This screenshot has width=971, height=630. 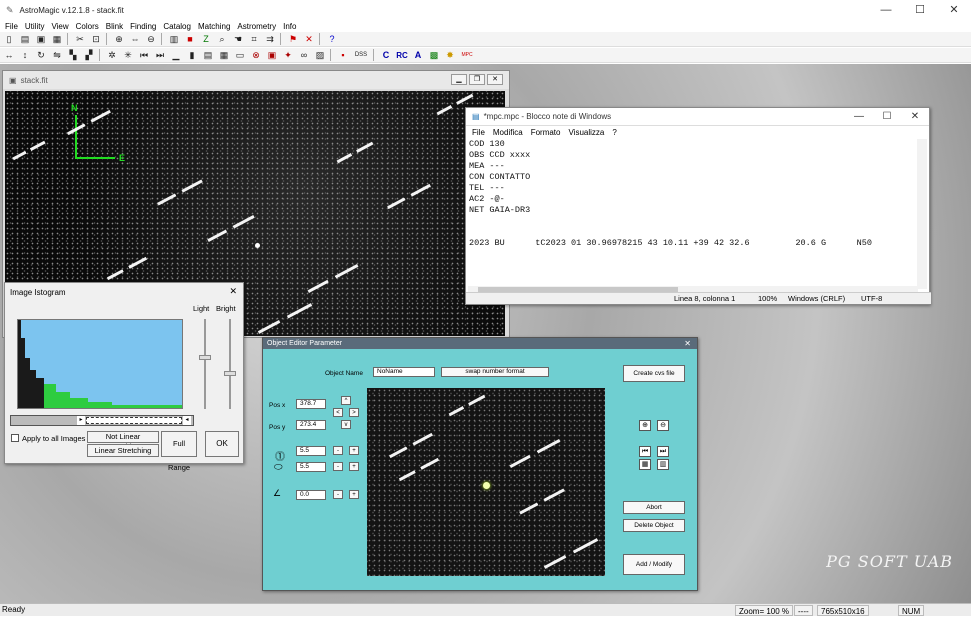 What do you see at coordinates (230, 373) in the screenshot?
I see `bright-slider-thumb` at bounding box center [230, 373].